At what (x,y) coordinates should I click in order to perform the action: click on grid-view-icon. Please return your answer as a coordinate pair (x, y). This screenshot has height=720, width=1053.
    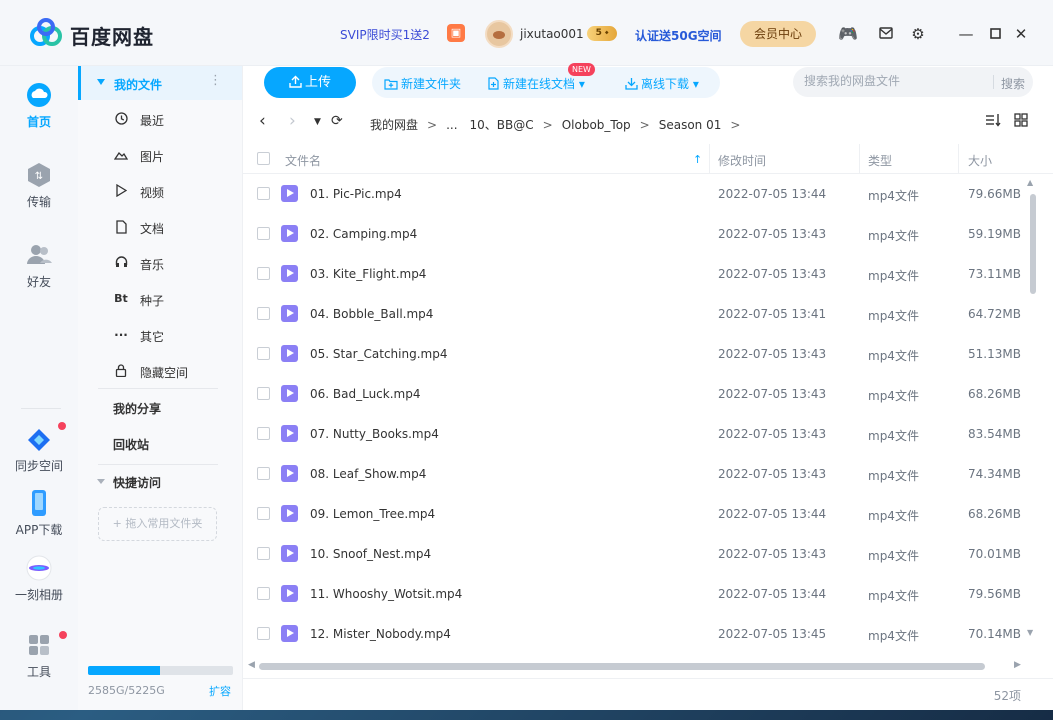
    Looking at the image, I should click on (1021, 122).